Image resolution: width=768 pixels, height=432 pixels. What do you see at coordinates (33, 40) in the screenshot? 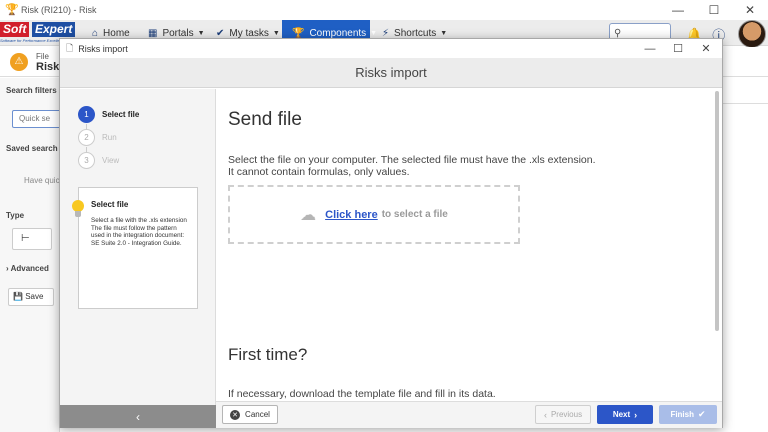
I see `logo-tagline: Software for Performance Excellence` at bounding box center [33, 40].